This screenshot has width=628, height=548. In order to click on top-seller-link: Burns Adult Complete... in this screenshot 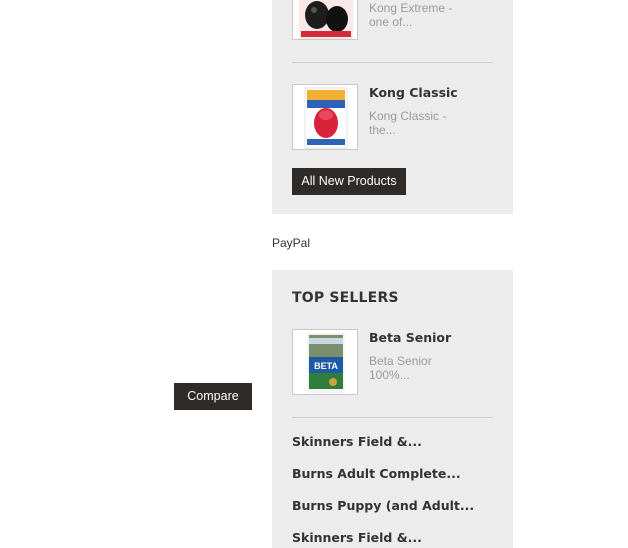, I will do `click(376, 473)`.